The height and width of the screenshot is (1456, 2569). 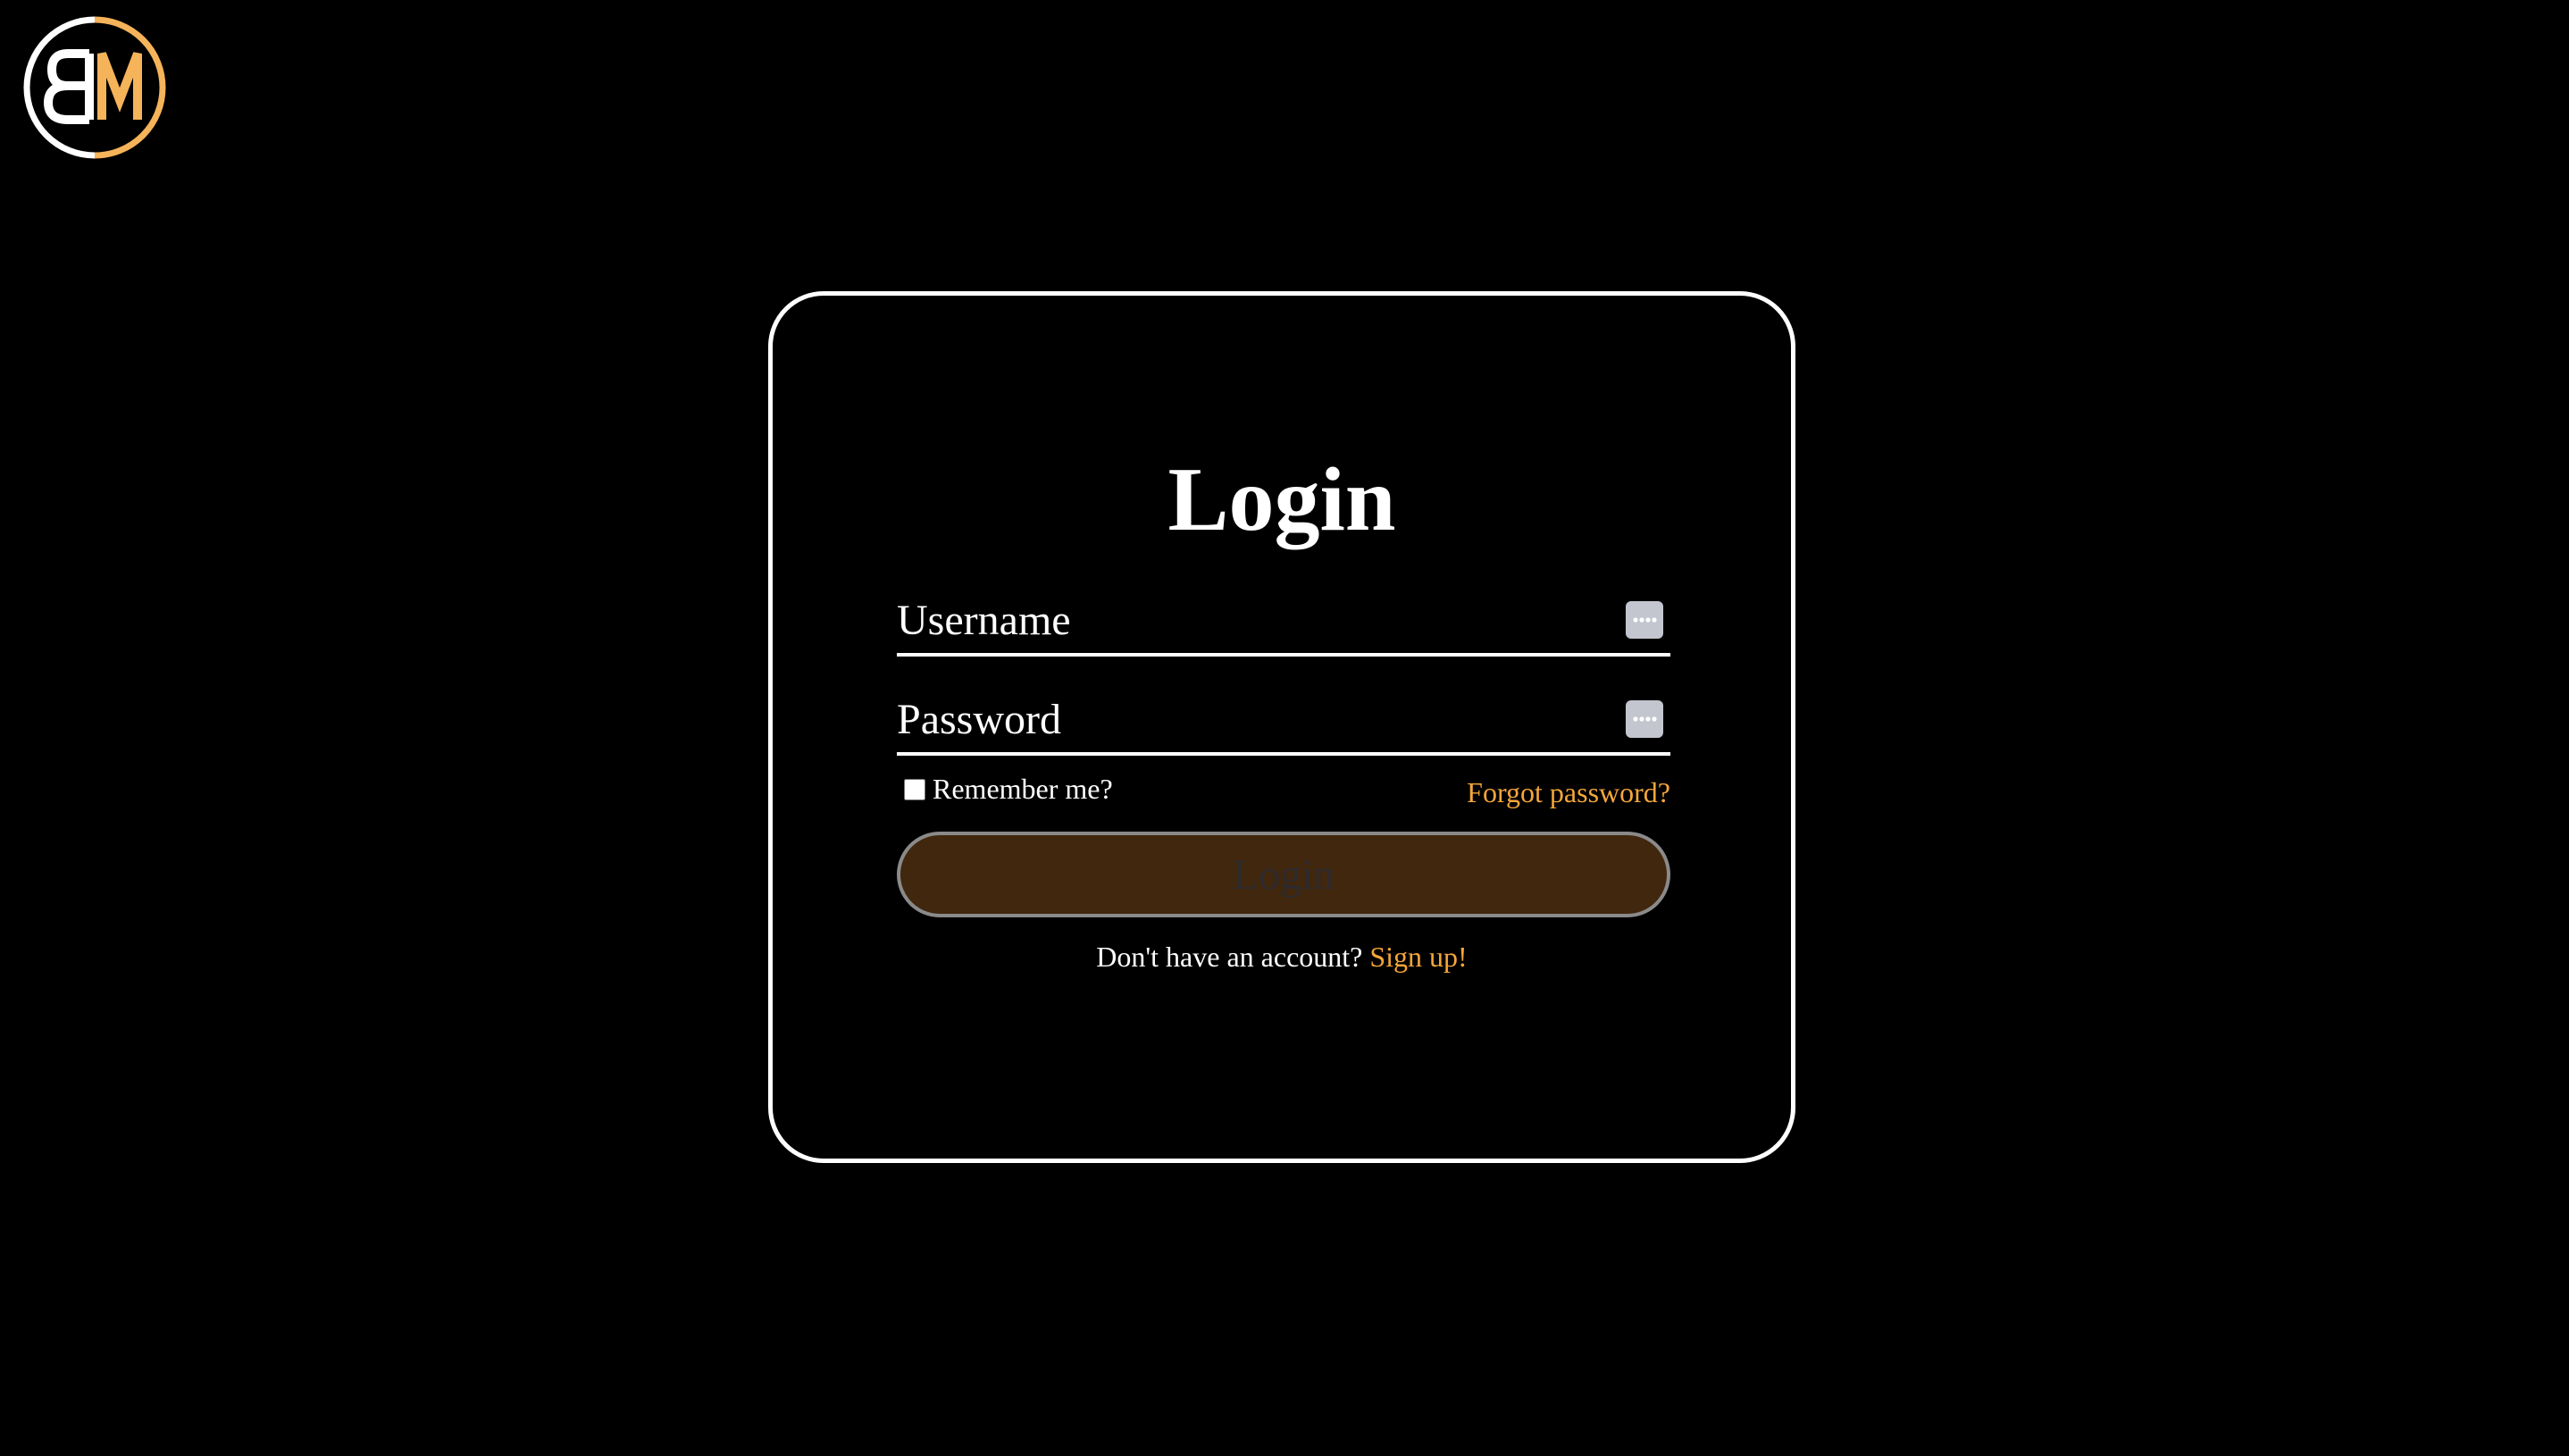 What do you see at coordinates (1287, 792) in the screenshot?
I see `login-options-row: Remember me? Forgot password?` at bounding box center [1287, 792].